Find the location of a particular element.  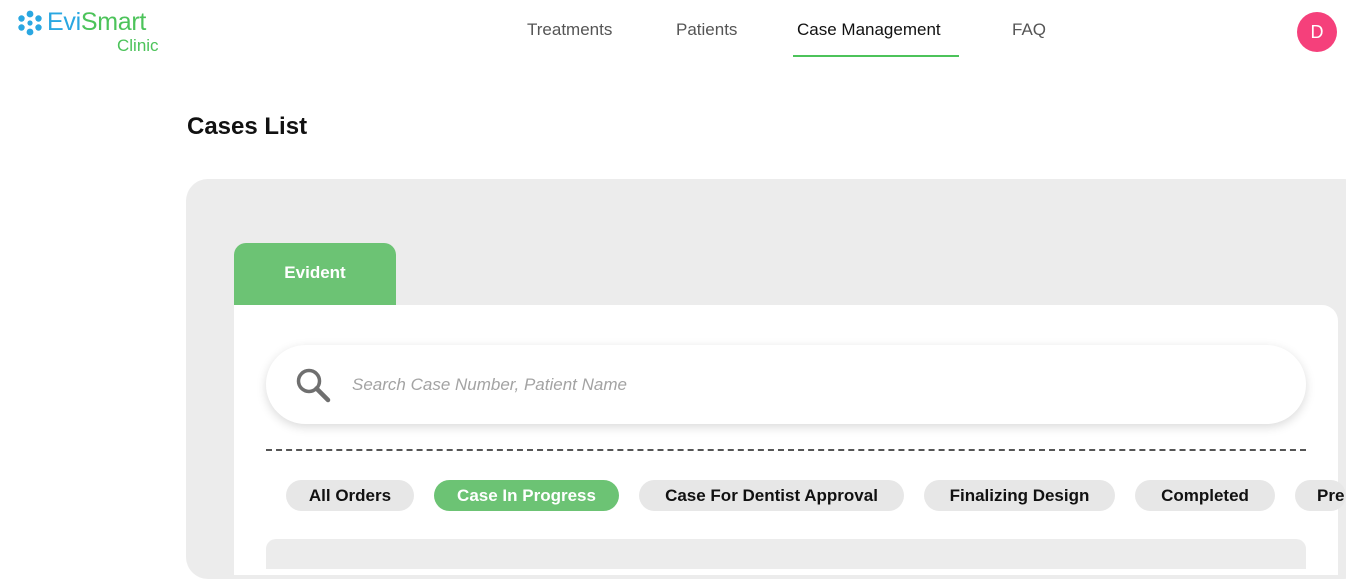

filter-finalizing-design: Finalizing Design is located at coordinates (1019, 495).